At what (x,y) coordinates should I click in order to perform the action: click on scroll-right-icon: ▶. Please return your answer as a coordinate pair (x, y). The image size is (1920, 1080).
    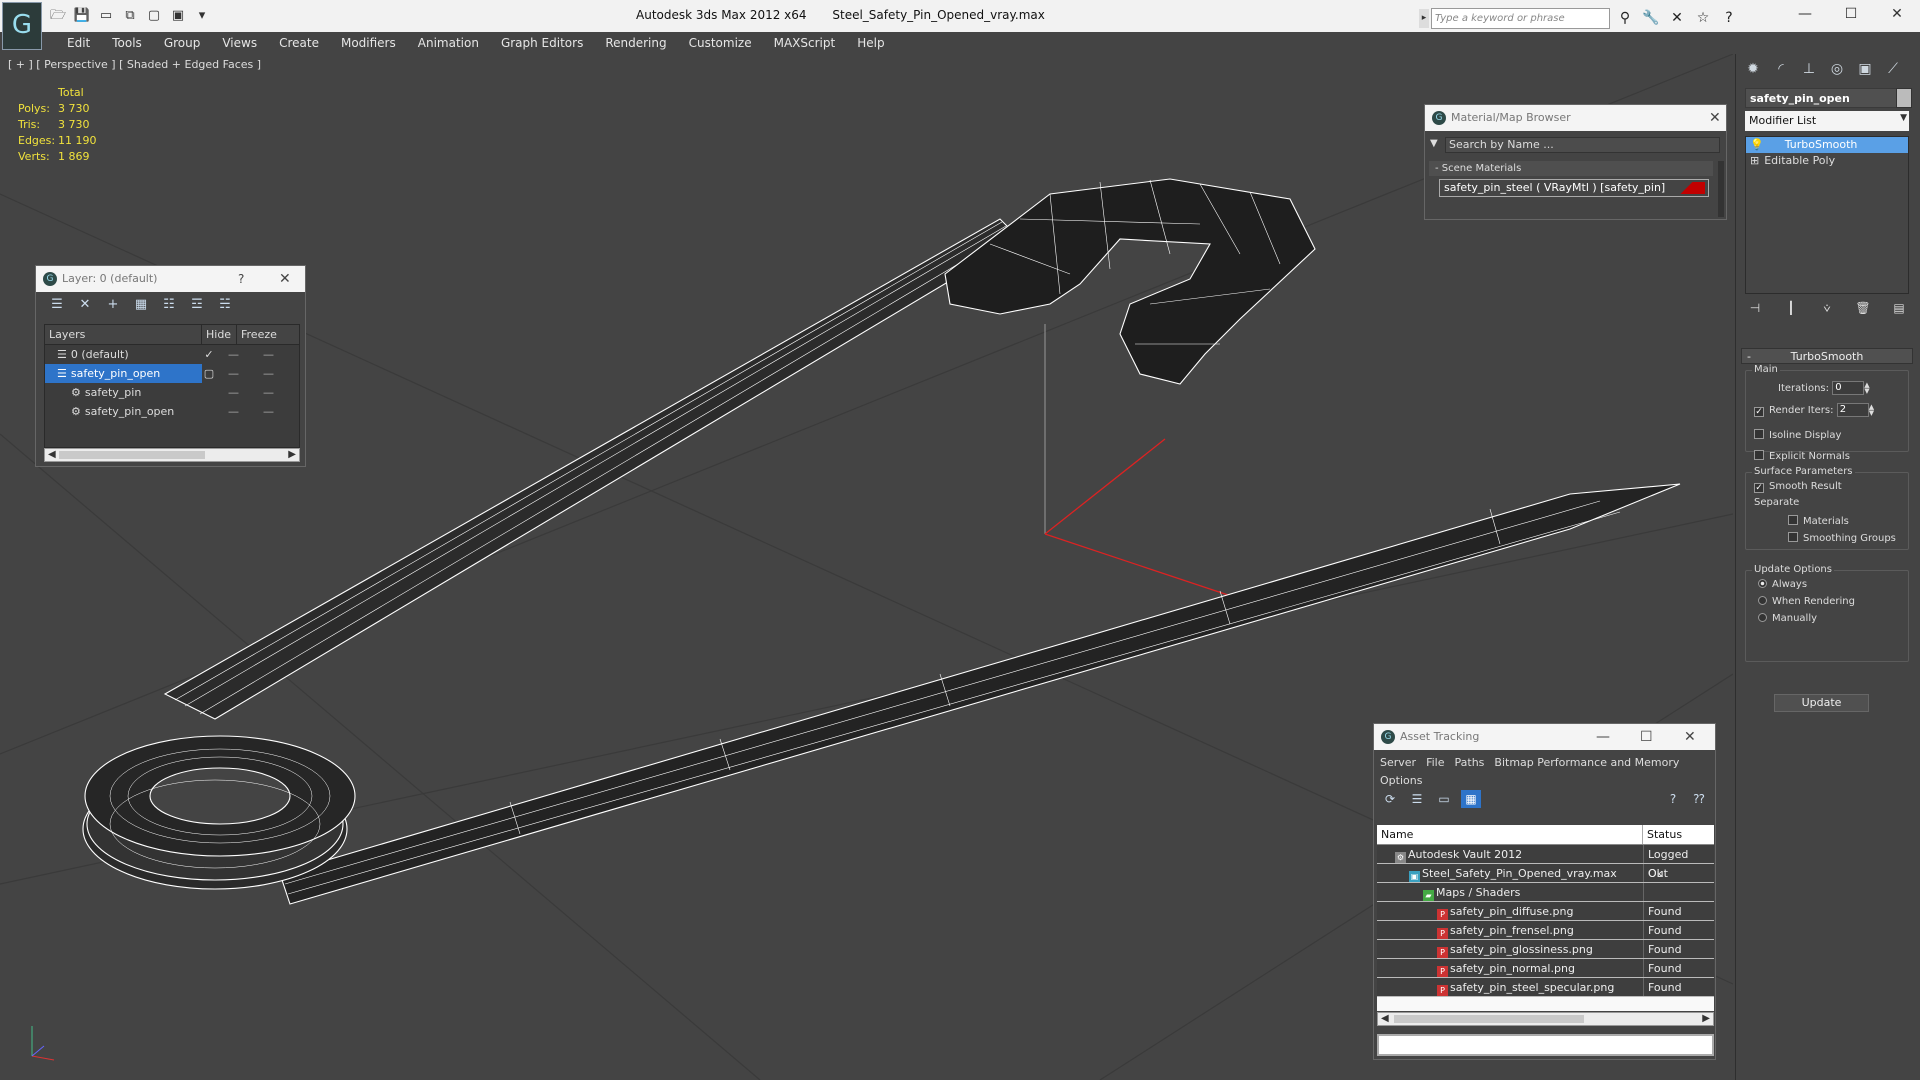
    Looking at the image, I should click on (1706, 1018).